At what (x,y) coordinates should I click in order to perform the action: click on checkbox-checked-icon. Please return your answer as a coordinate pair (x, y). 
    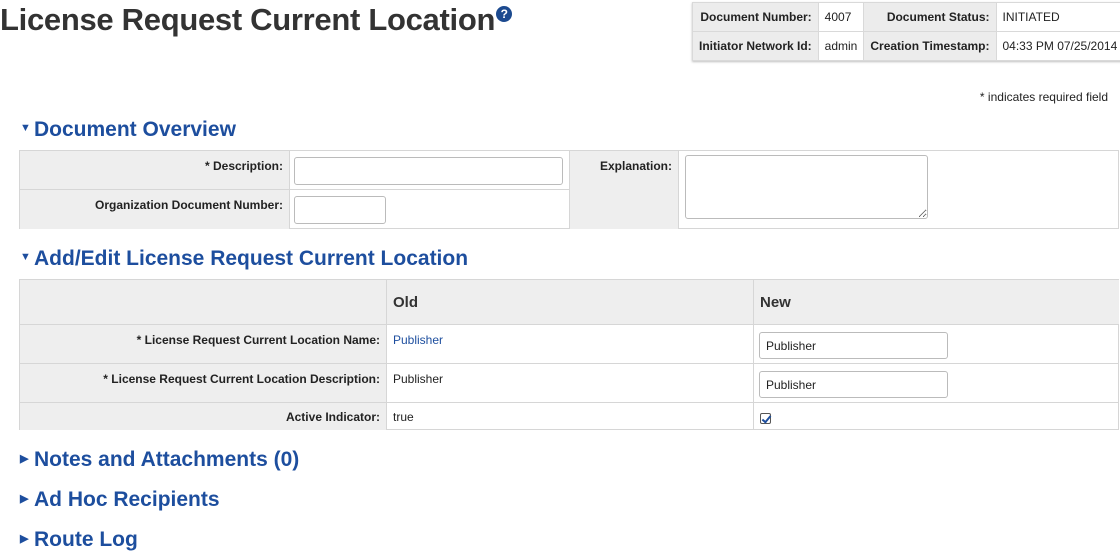
    Looking at the image, I should click on (765, 418).